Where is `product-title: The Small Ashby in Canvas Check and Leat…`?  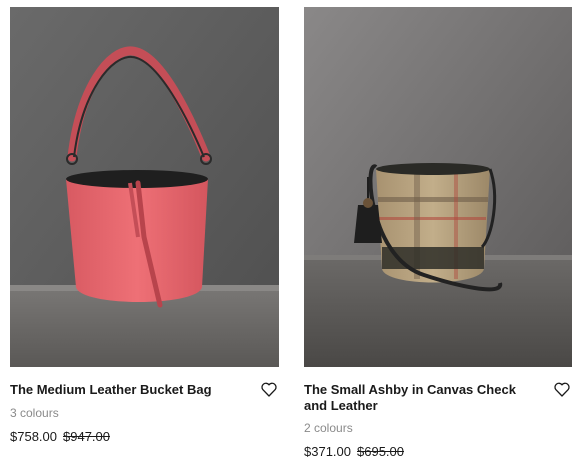
product-title: The Small Ashby in Canvas Check and Leat… is located at coordinates (414, 398).